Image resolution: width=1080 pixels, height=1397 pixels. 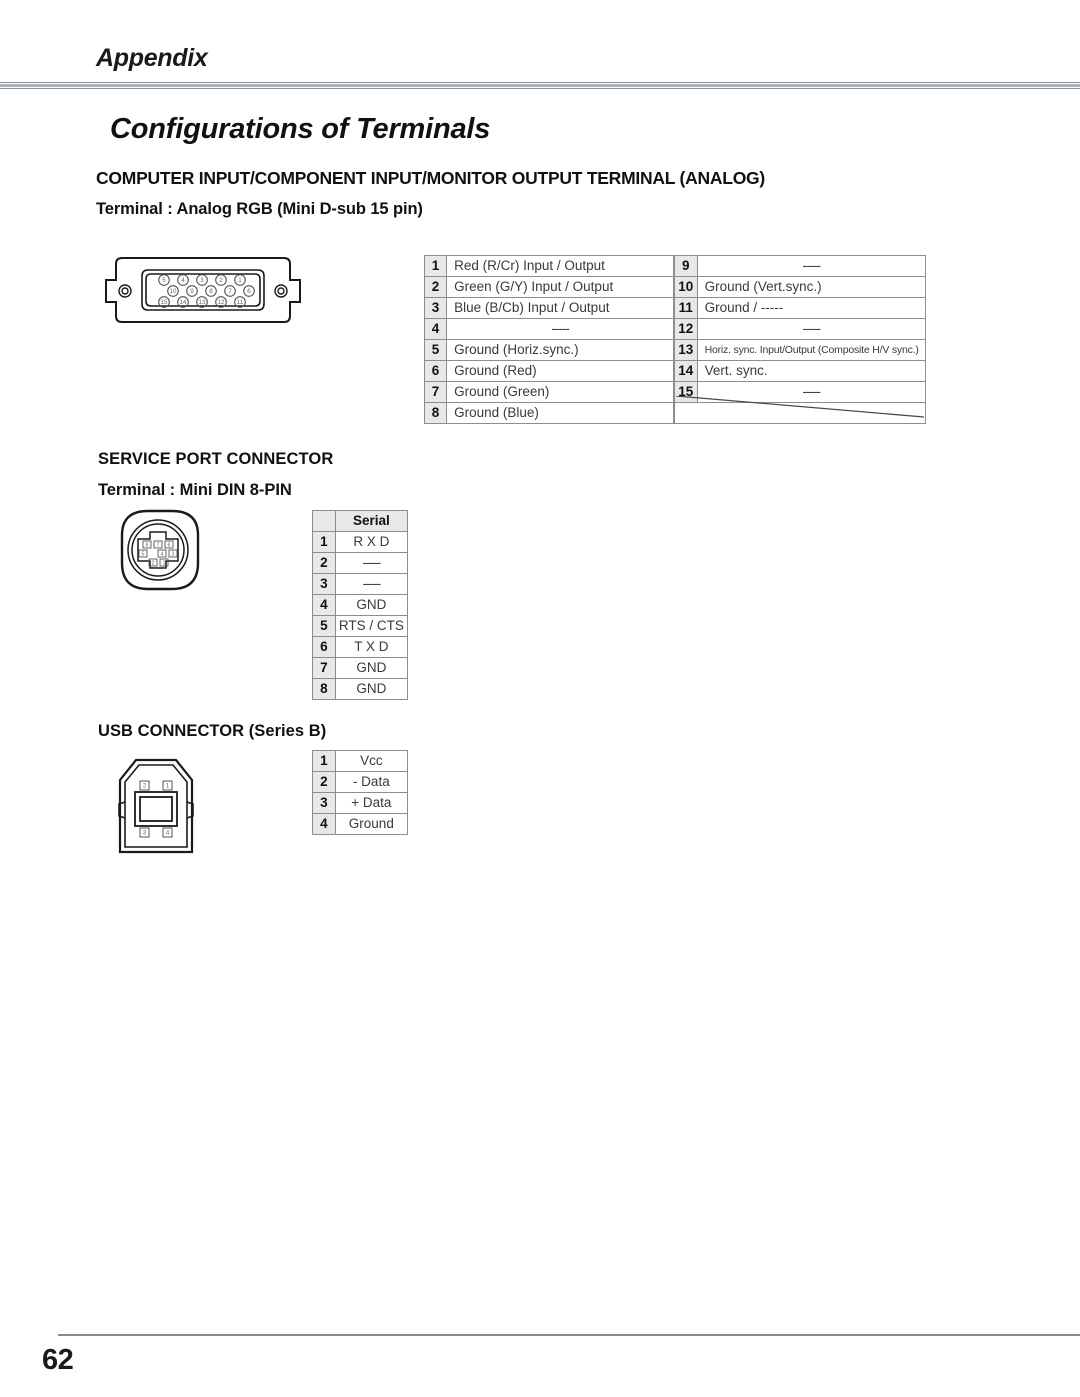 What do you see at coordinates (371, 521) in the screenshot?
I see `column-header-serial: Serial` at bounding box center [371, 521].